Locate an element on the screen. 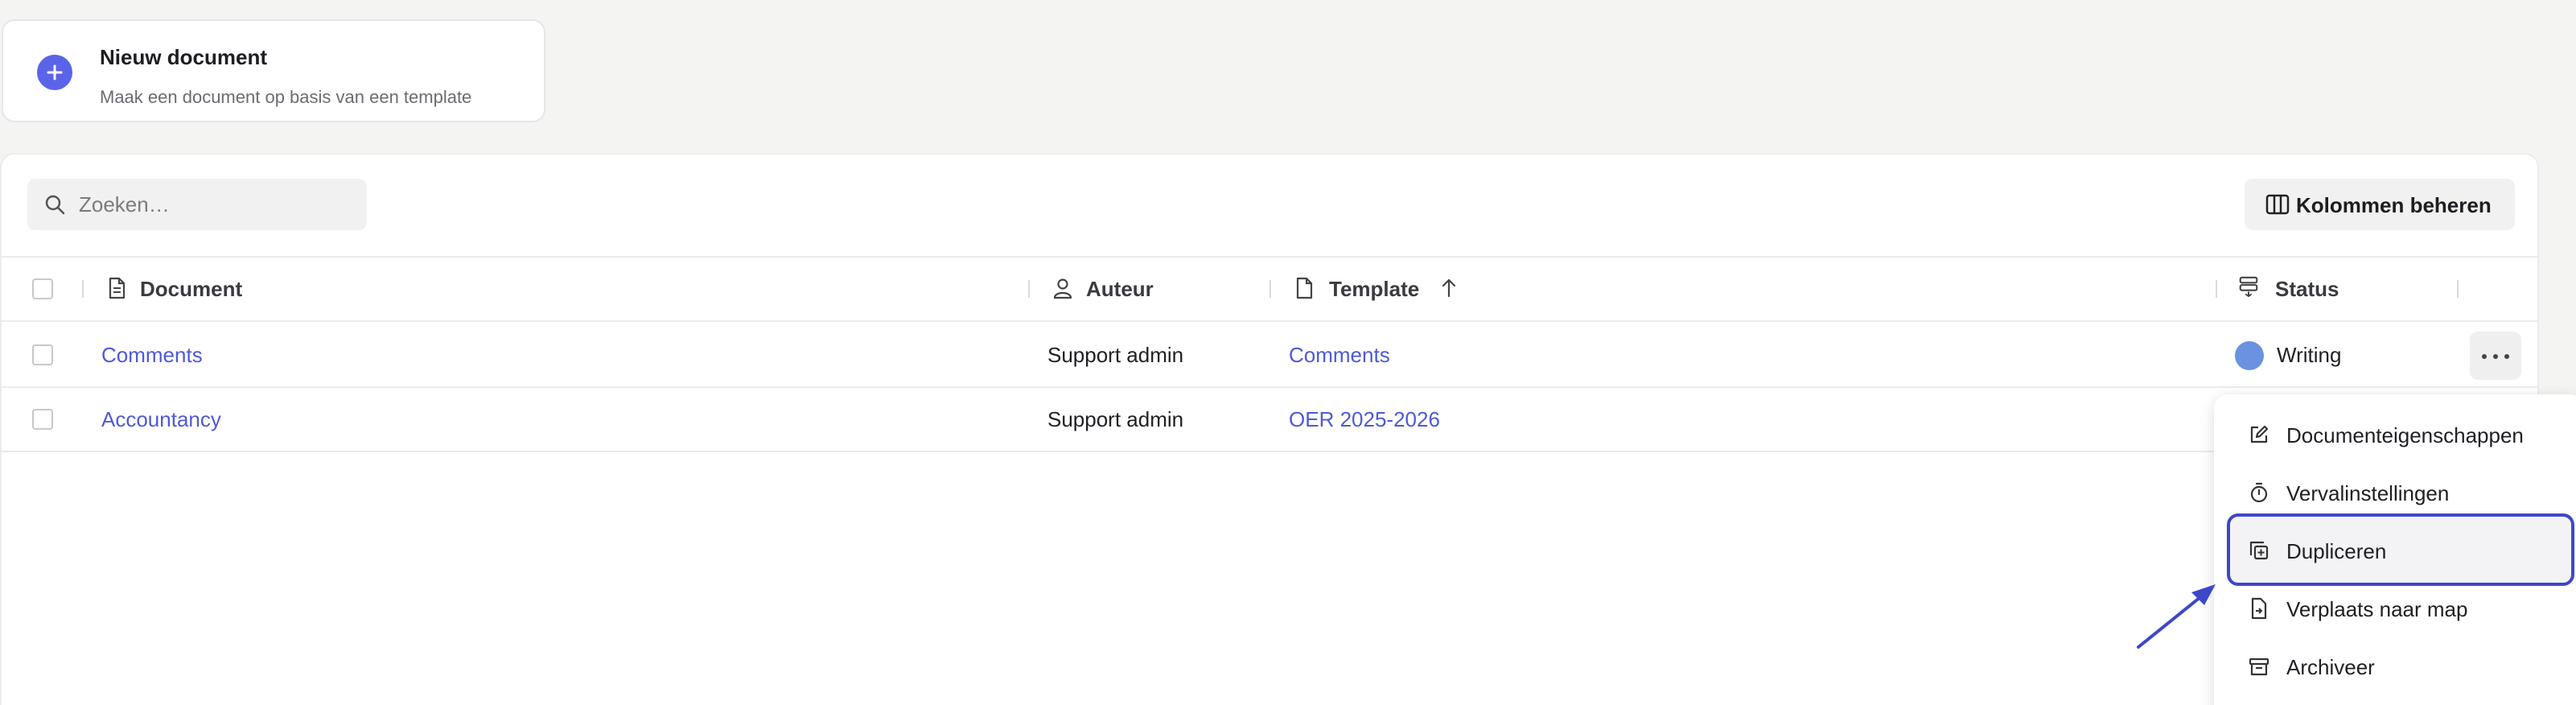 The width and height of the screenshot is (2576, 705). manage-columns-button: Kolommen beheren is located at coordinates (2380, 204).